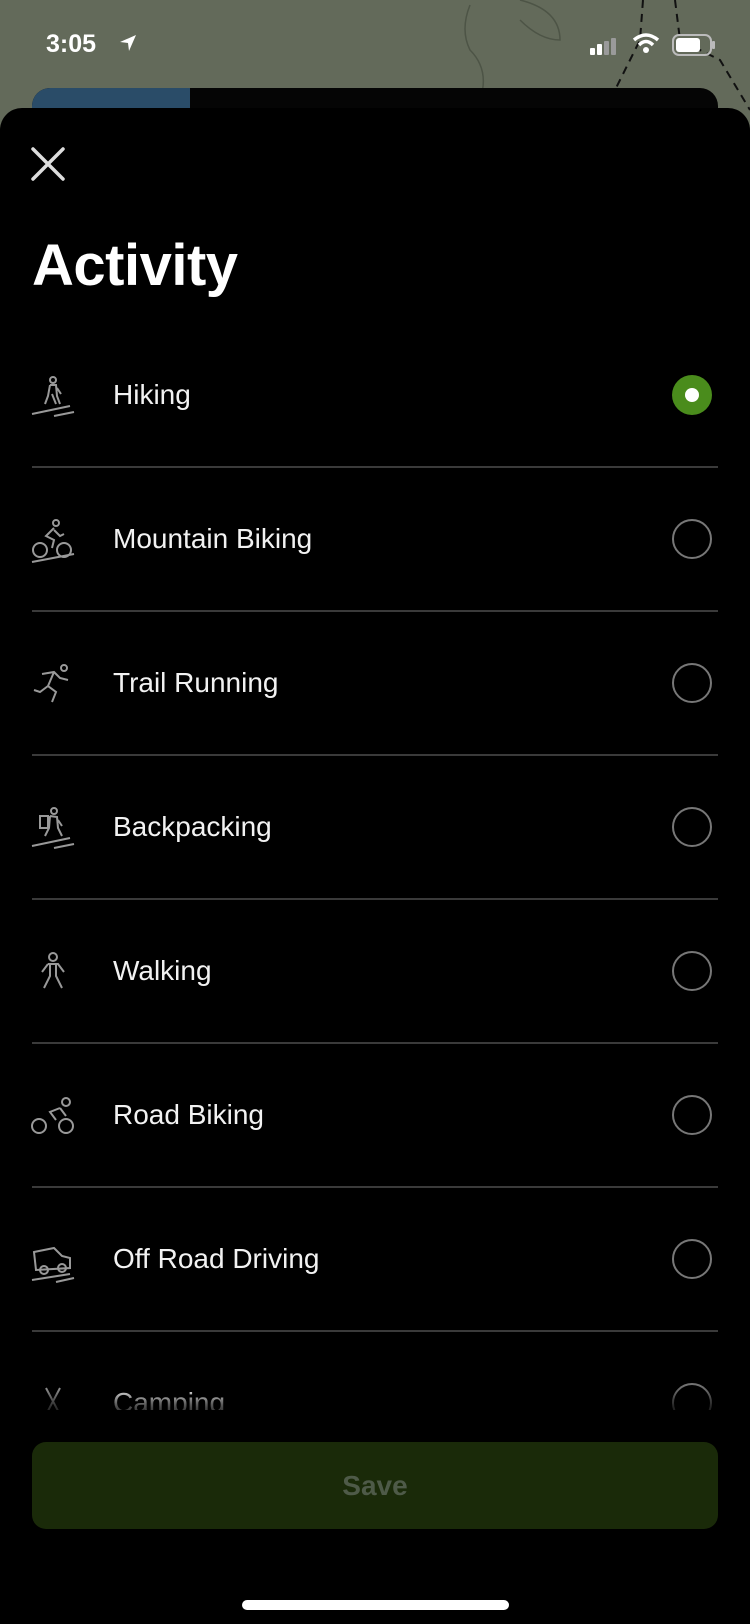 This screenshot has height=1624, width=750. I want to click on battery-icon, so click(693, 45).